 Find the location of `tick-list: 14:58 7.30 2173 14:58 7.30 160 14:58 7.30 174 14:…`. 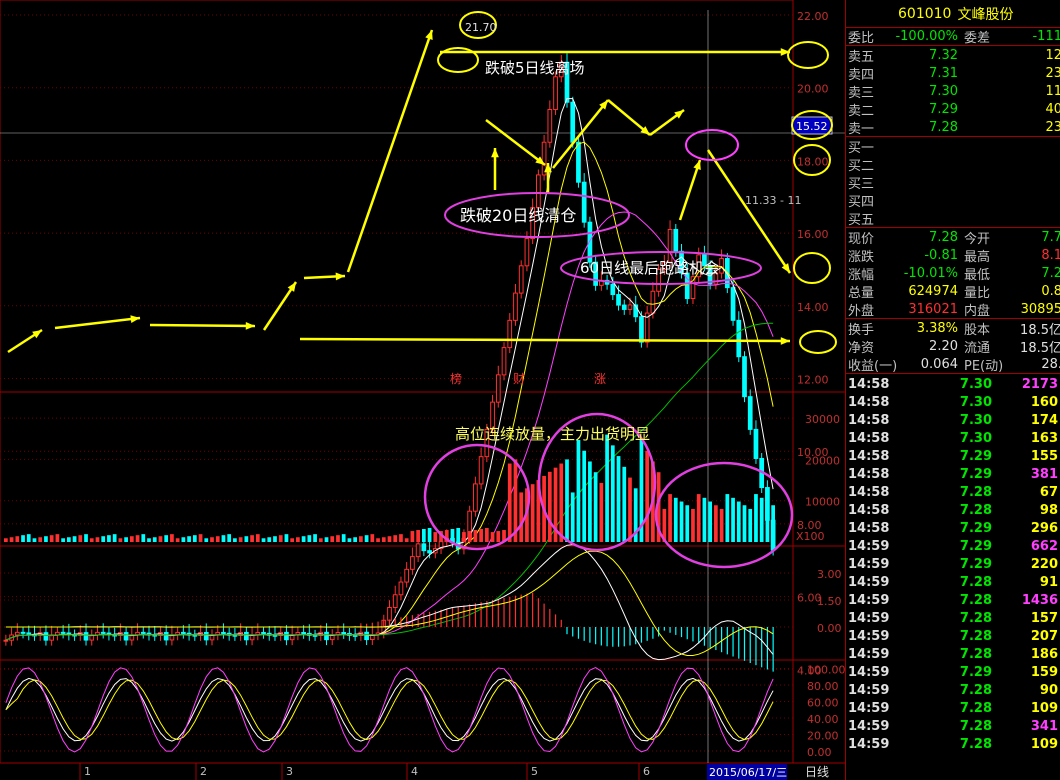

tick-list: 14:58 7.30 2173 14:58 7.30 160 14:58 7.30 174 14:… is located at coordinates (953, 564).